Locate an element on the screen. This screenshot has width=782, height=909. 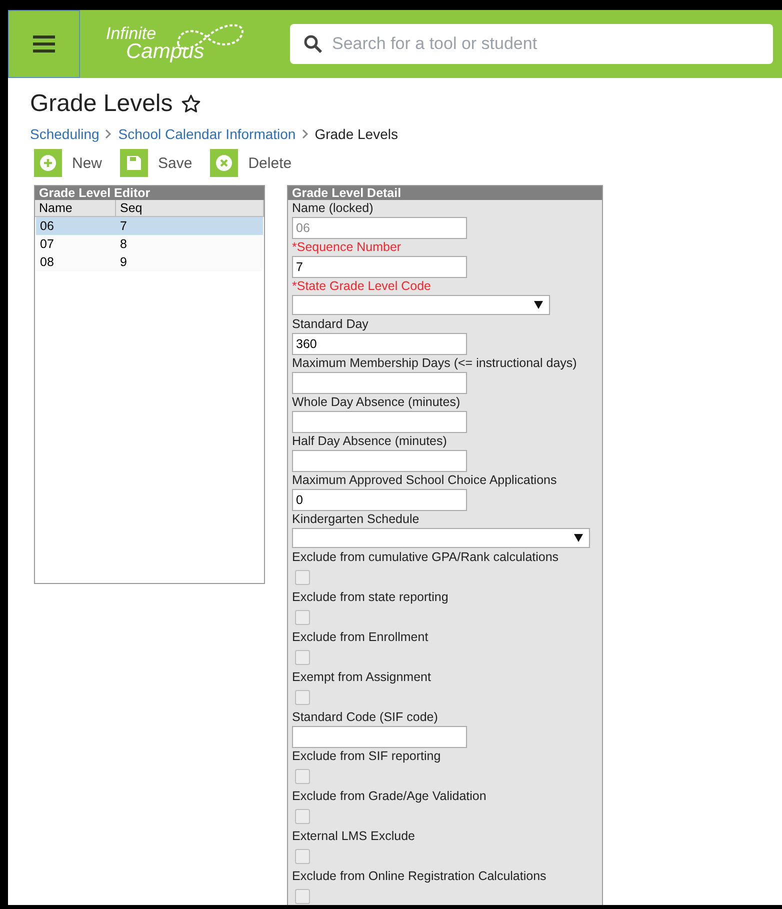
field-label: Exclude from cumulative GPA/Rank calculations is located at coordinates (426, 557).